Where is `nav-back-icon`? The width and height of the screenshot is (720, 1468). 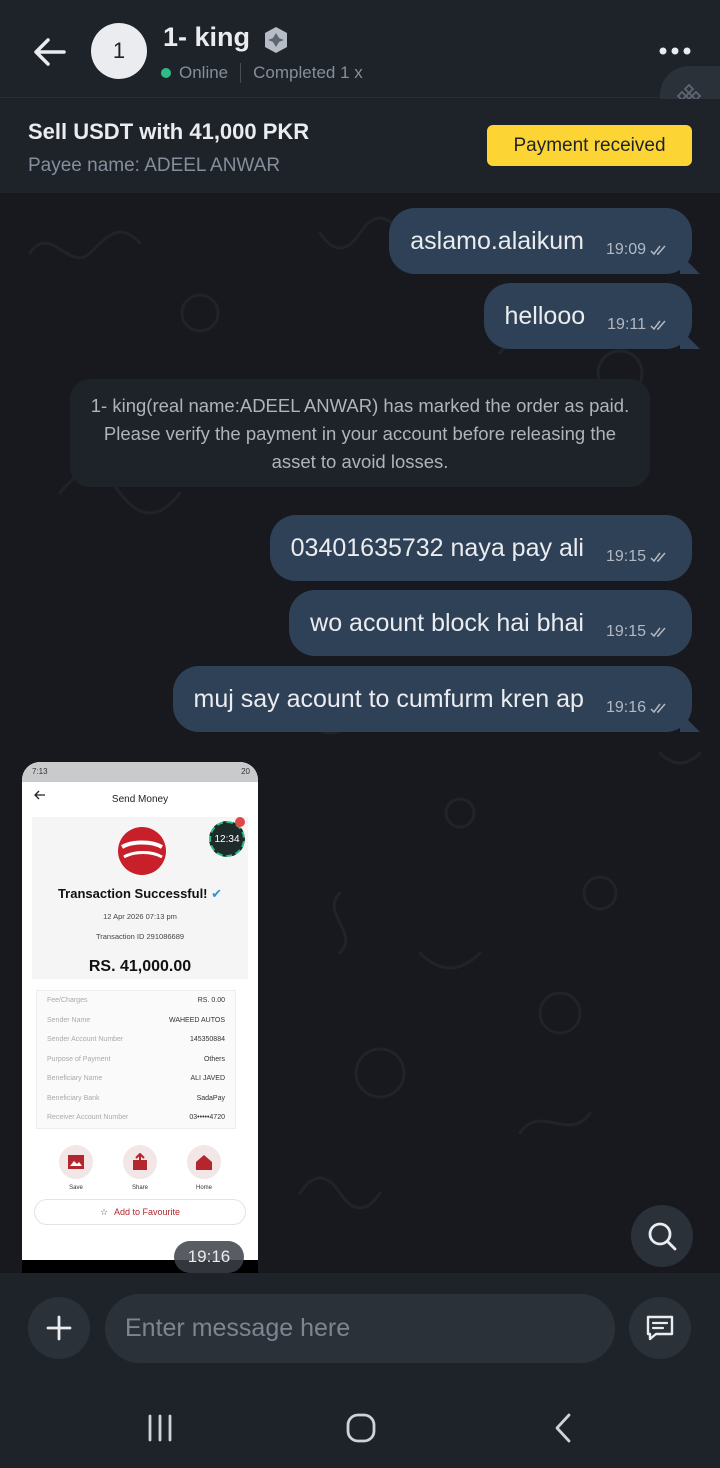 nav-back-icon is located at coordinates (563, 1428).